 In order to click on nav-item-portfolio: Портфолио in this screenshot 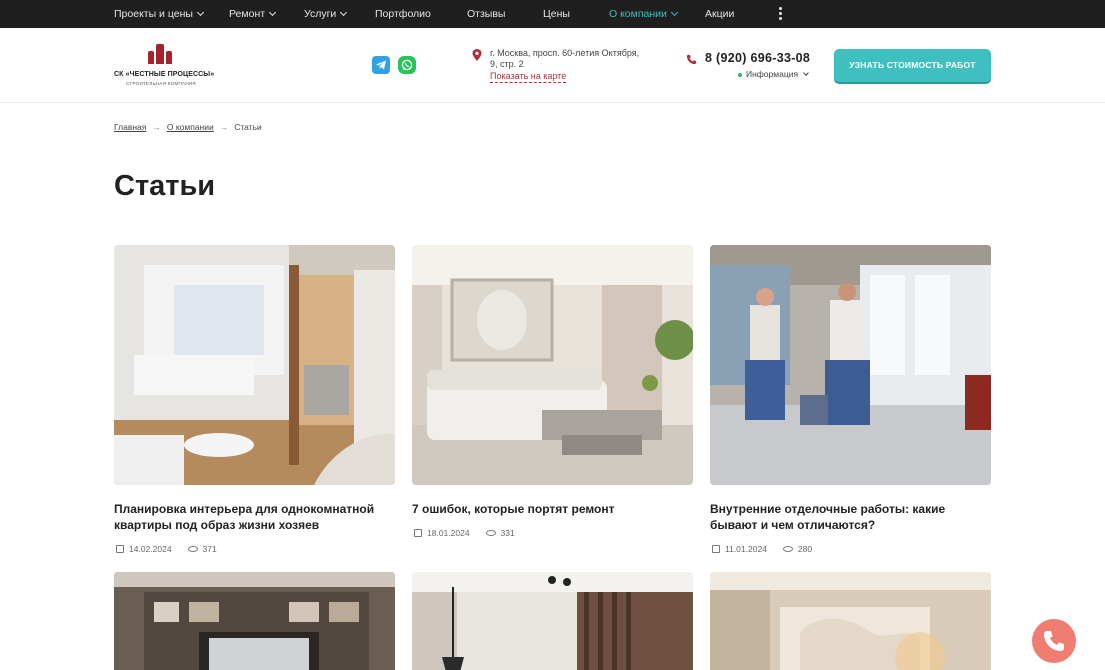, I will do `click(403, 14)`.